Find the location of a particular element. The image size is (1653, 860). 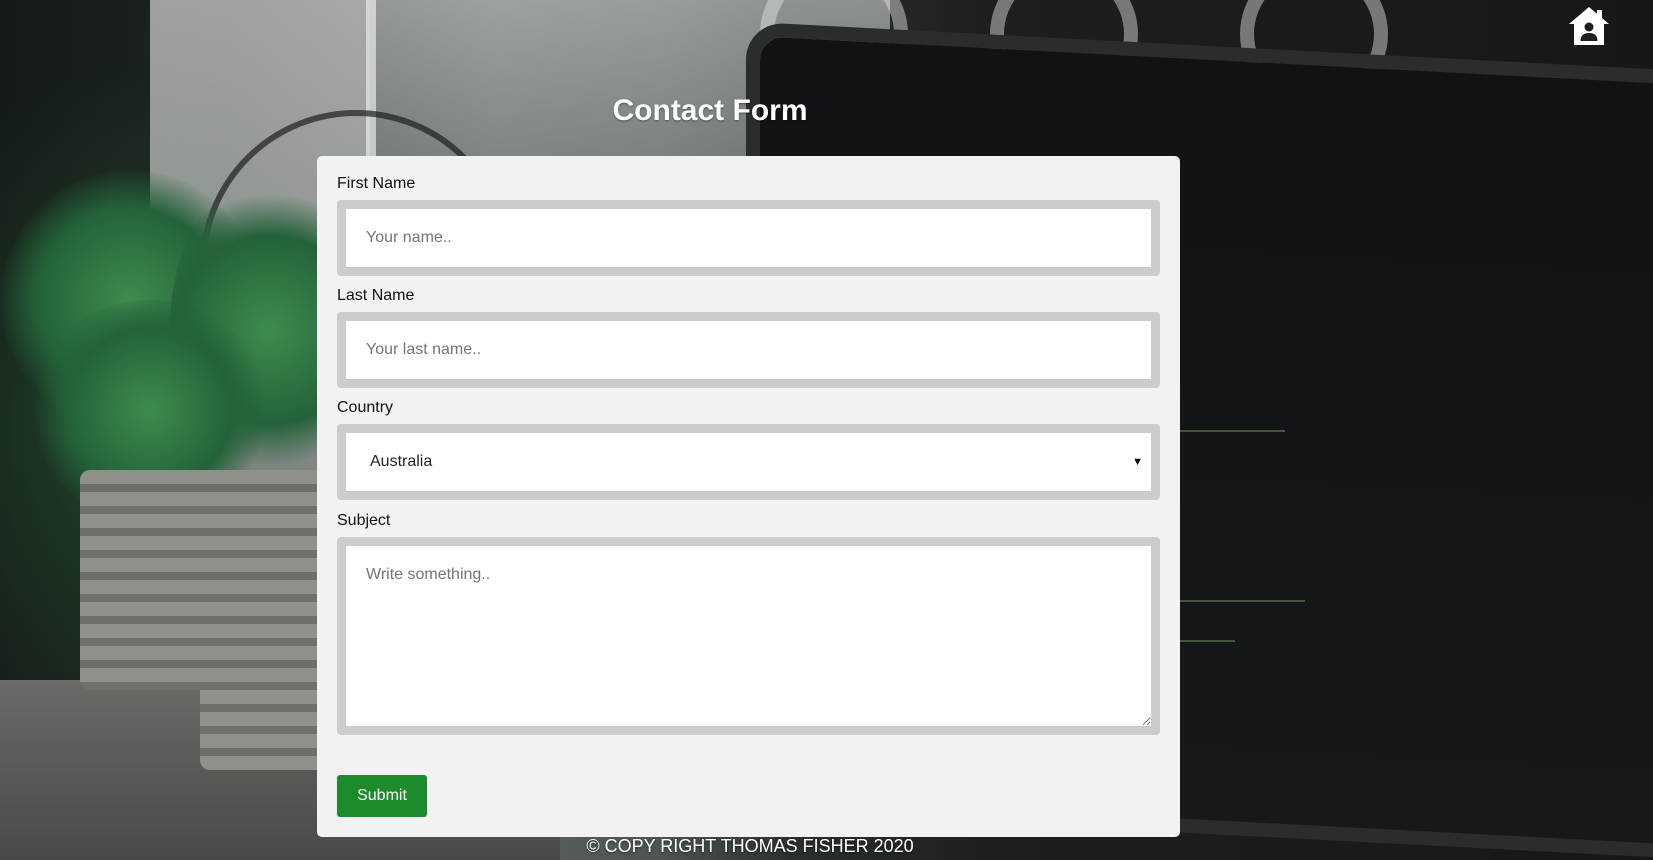

subject-label: Subject is located at coordinates (364, 520).